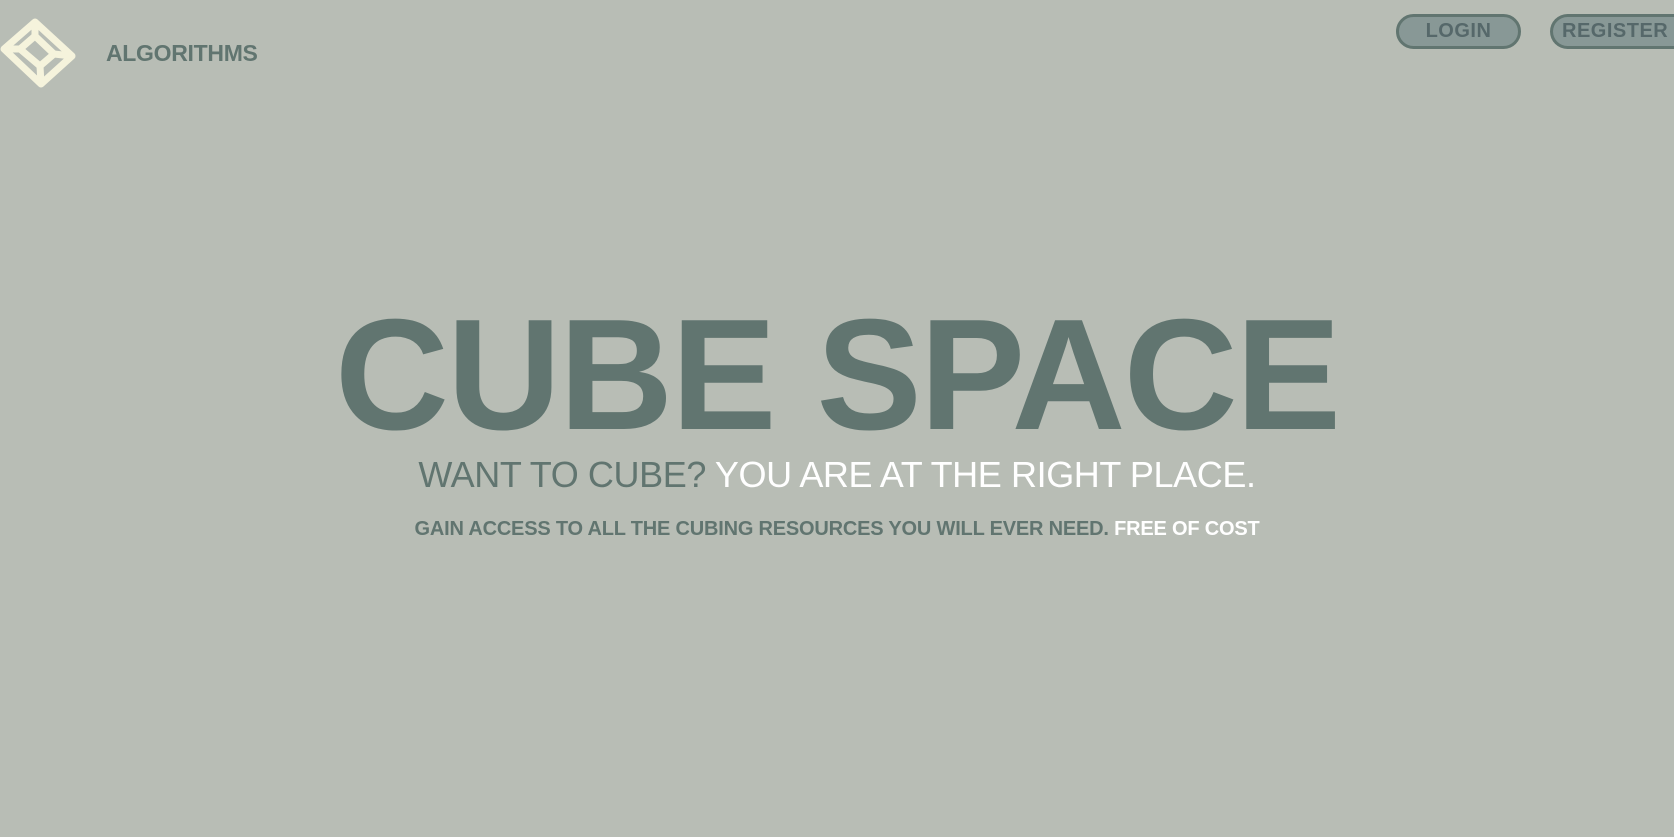  Describe the element at coordinates (1187, 529) in the screenshot. I see `hero-description-highlight: FREE OF COST` at that location.